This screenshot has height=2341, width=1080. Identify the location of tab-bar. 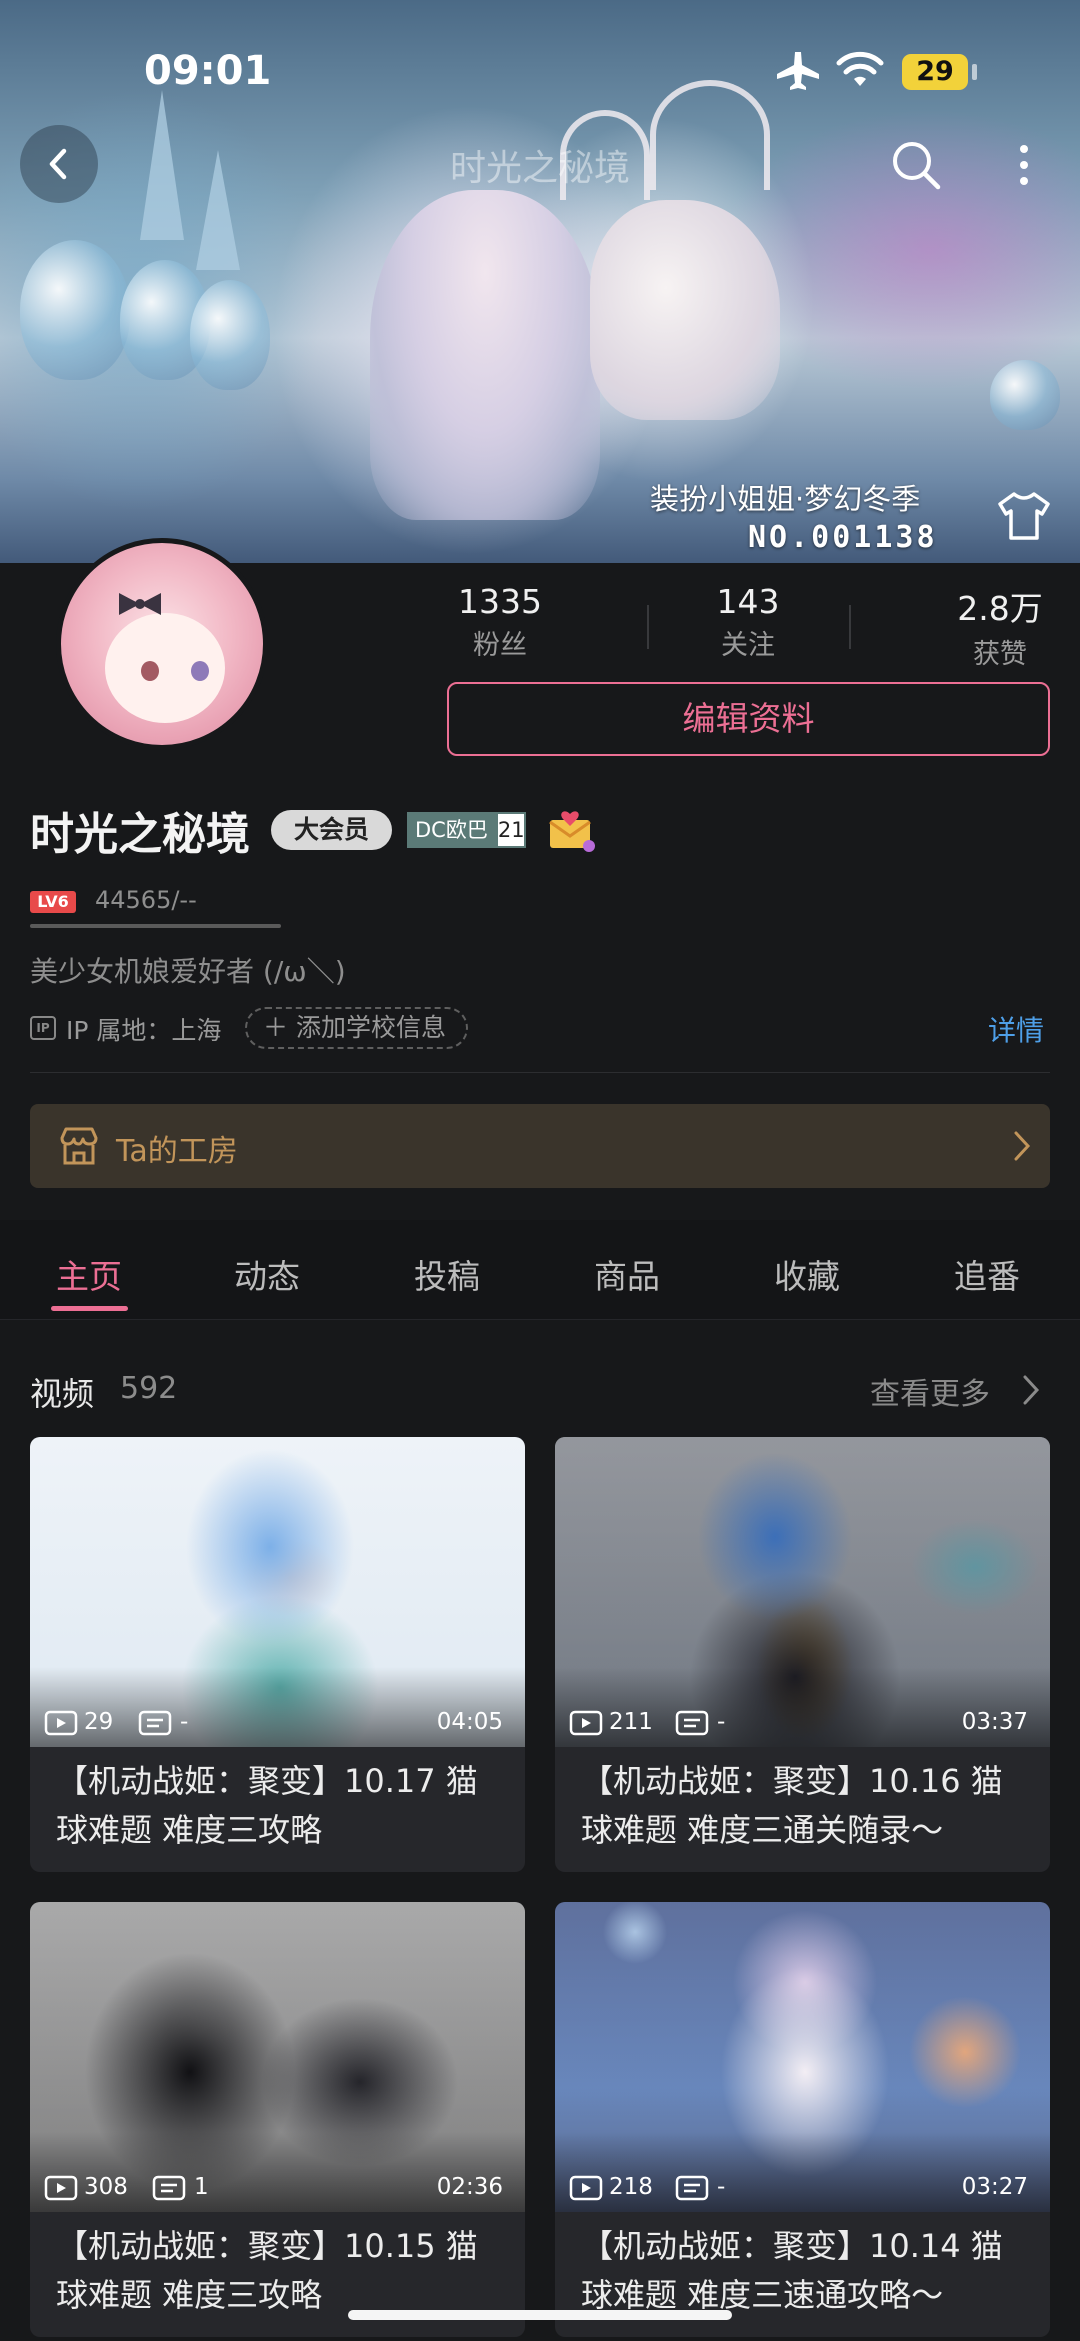
(540, 1270).